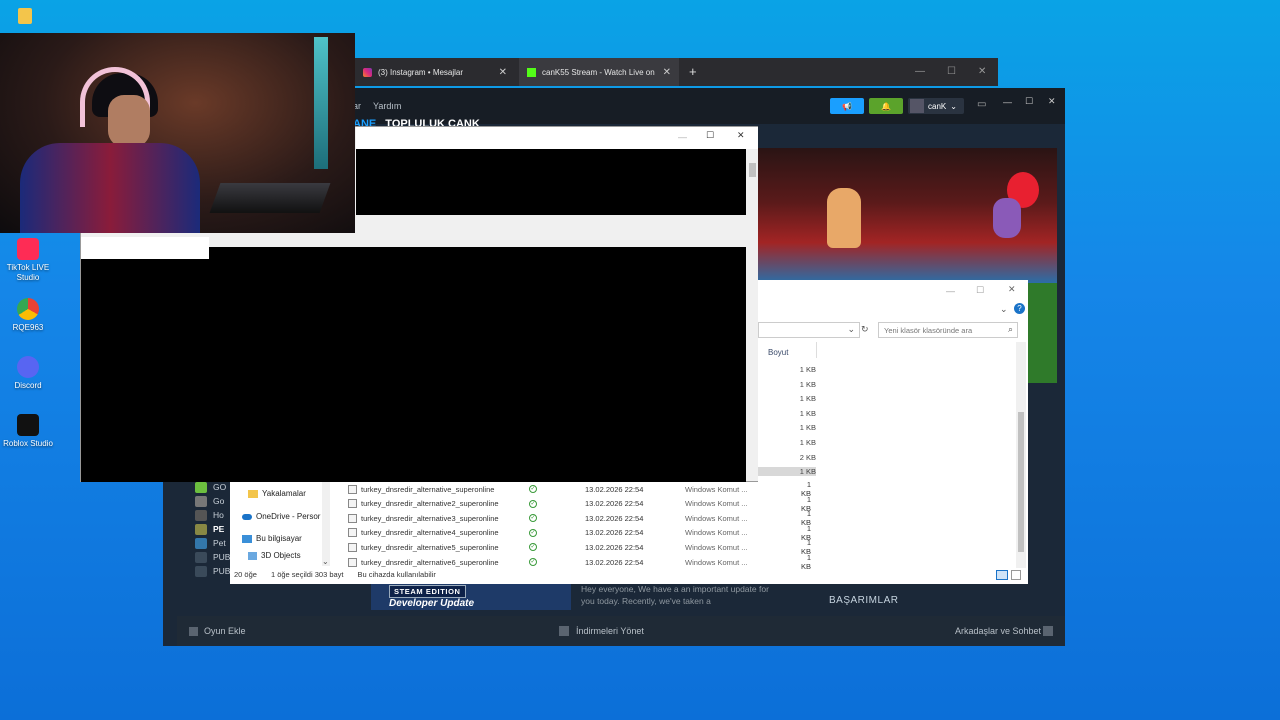 The width and height of the screenshot is (1280, 720). What do you see at coordinates (28, 425) in the screenshot?
I see `roblox-icon` at bounding box center [28, 425].